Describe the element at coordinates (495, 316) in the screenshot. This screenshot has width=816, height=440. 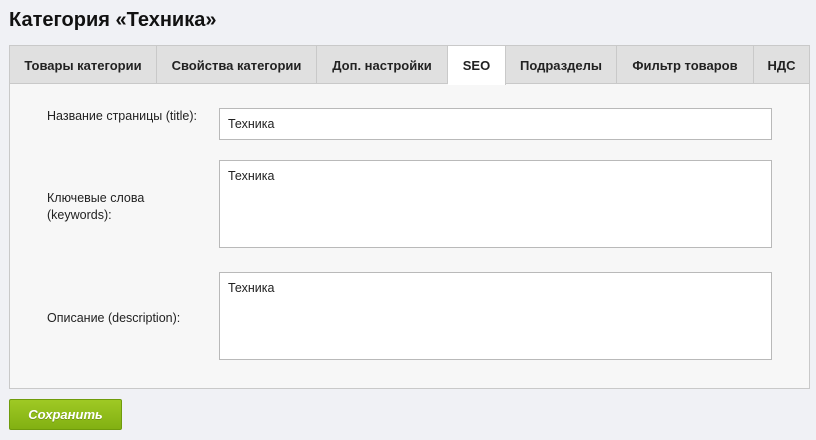
I see `description-textarea: Техника` at that location.